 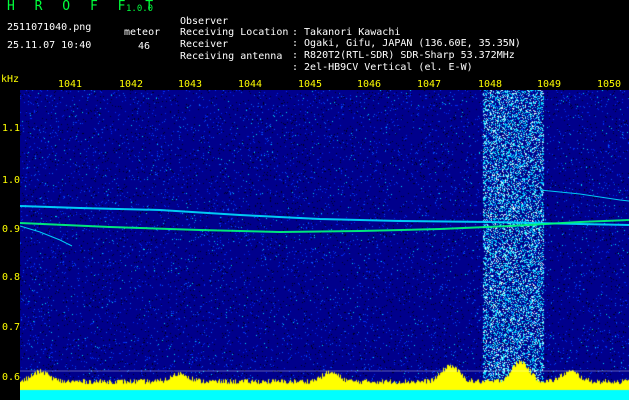 What do you see at coordinates (70, 84) in the screenshot?
I see `x-tick-label: 1041` at bounding box center [70, 84].